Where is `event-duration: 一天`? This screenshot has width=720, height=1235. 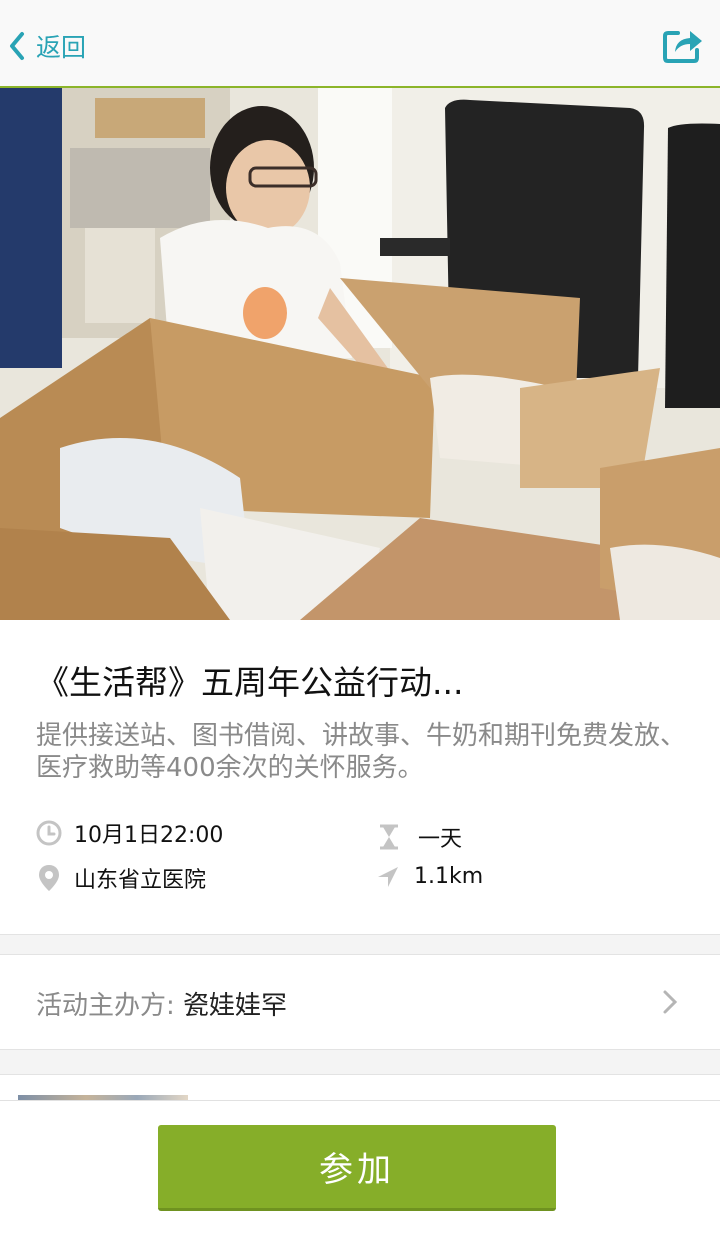
event-duration: 一天 is located at coordinates (420, 837).